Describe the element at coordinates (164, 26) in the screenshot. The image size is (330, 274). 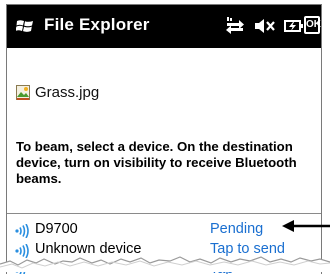
I see `title-bar: File Explorer OK` at that location.